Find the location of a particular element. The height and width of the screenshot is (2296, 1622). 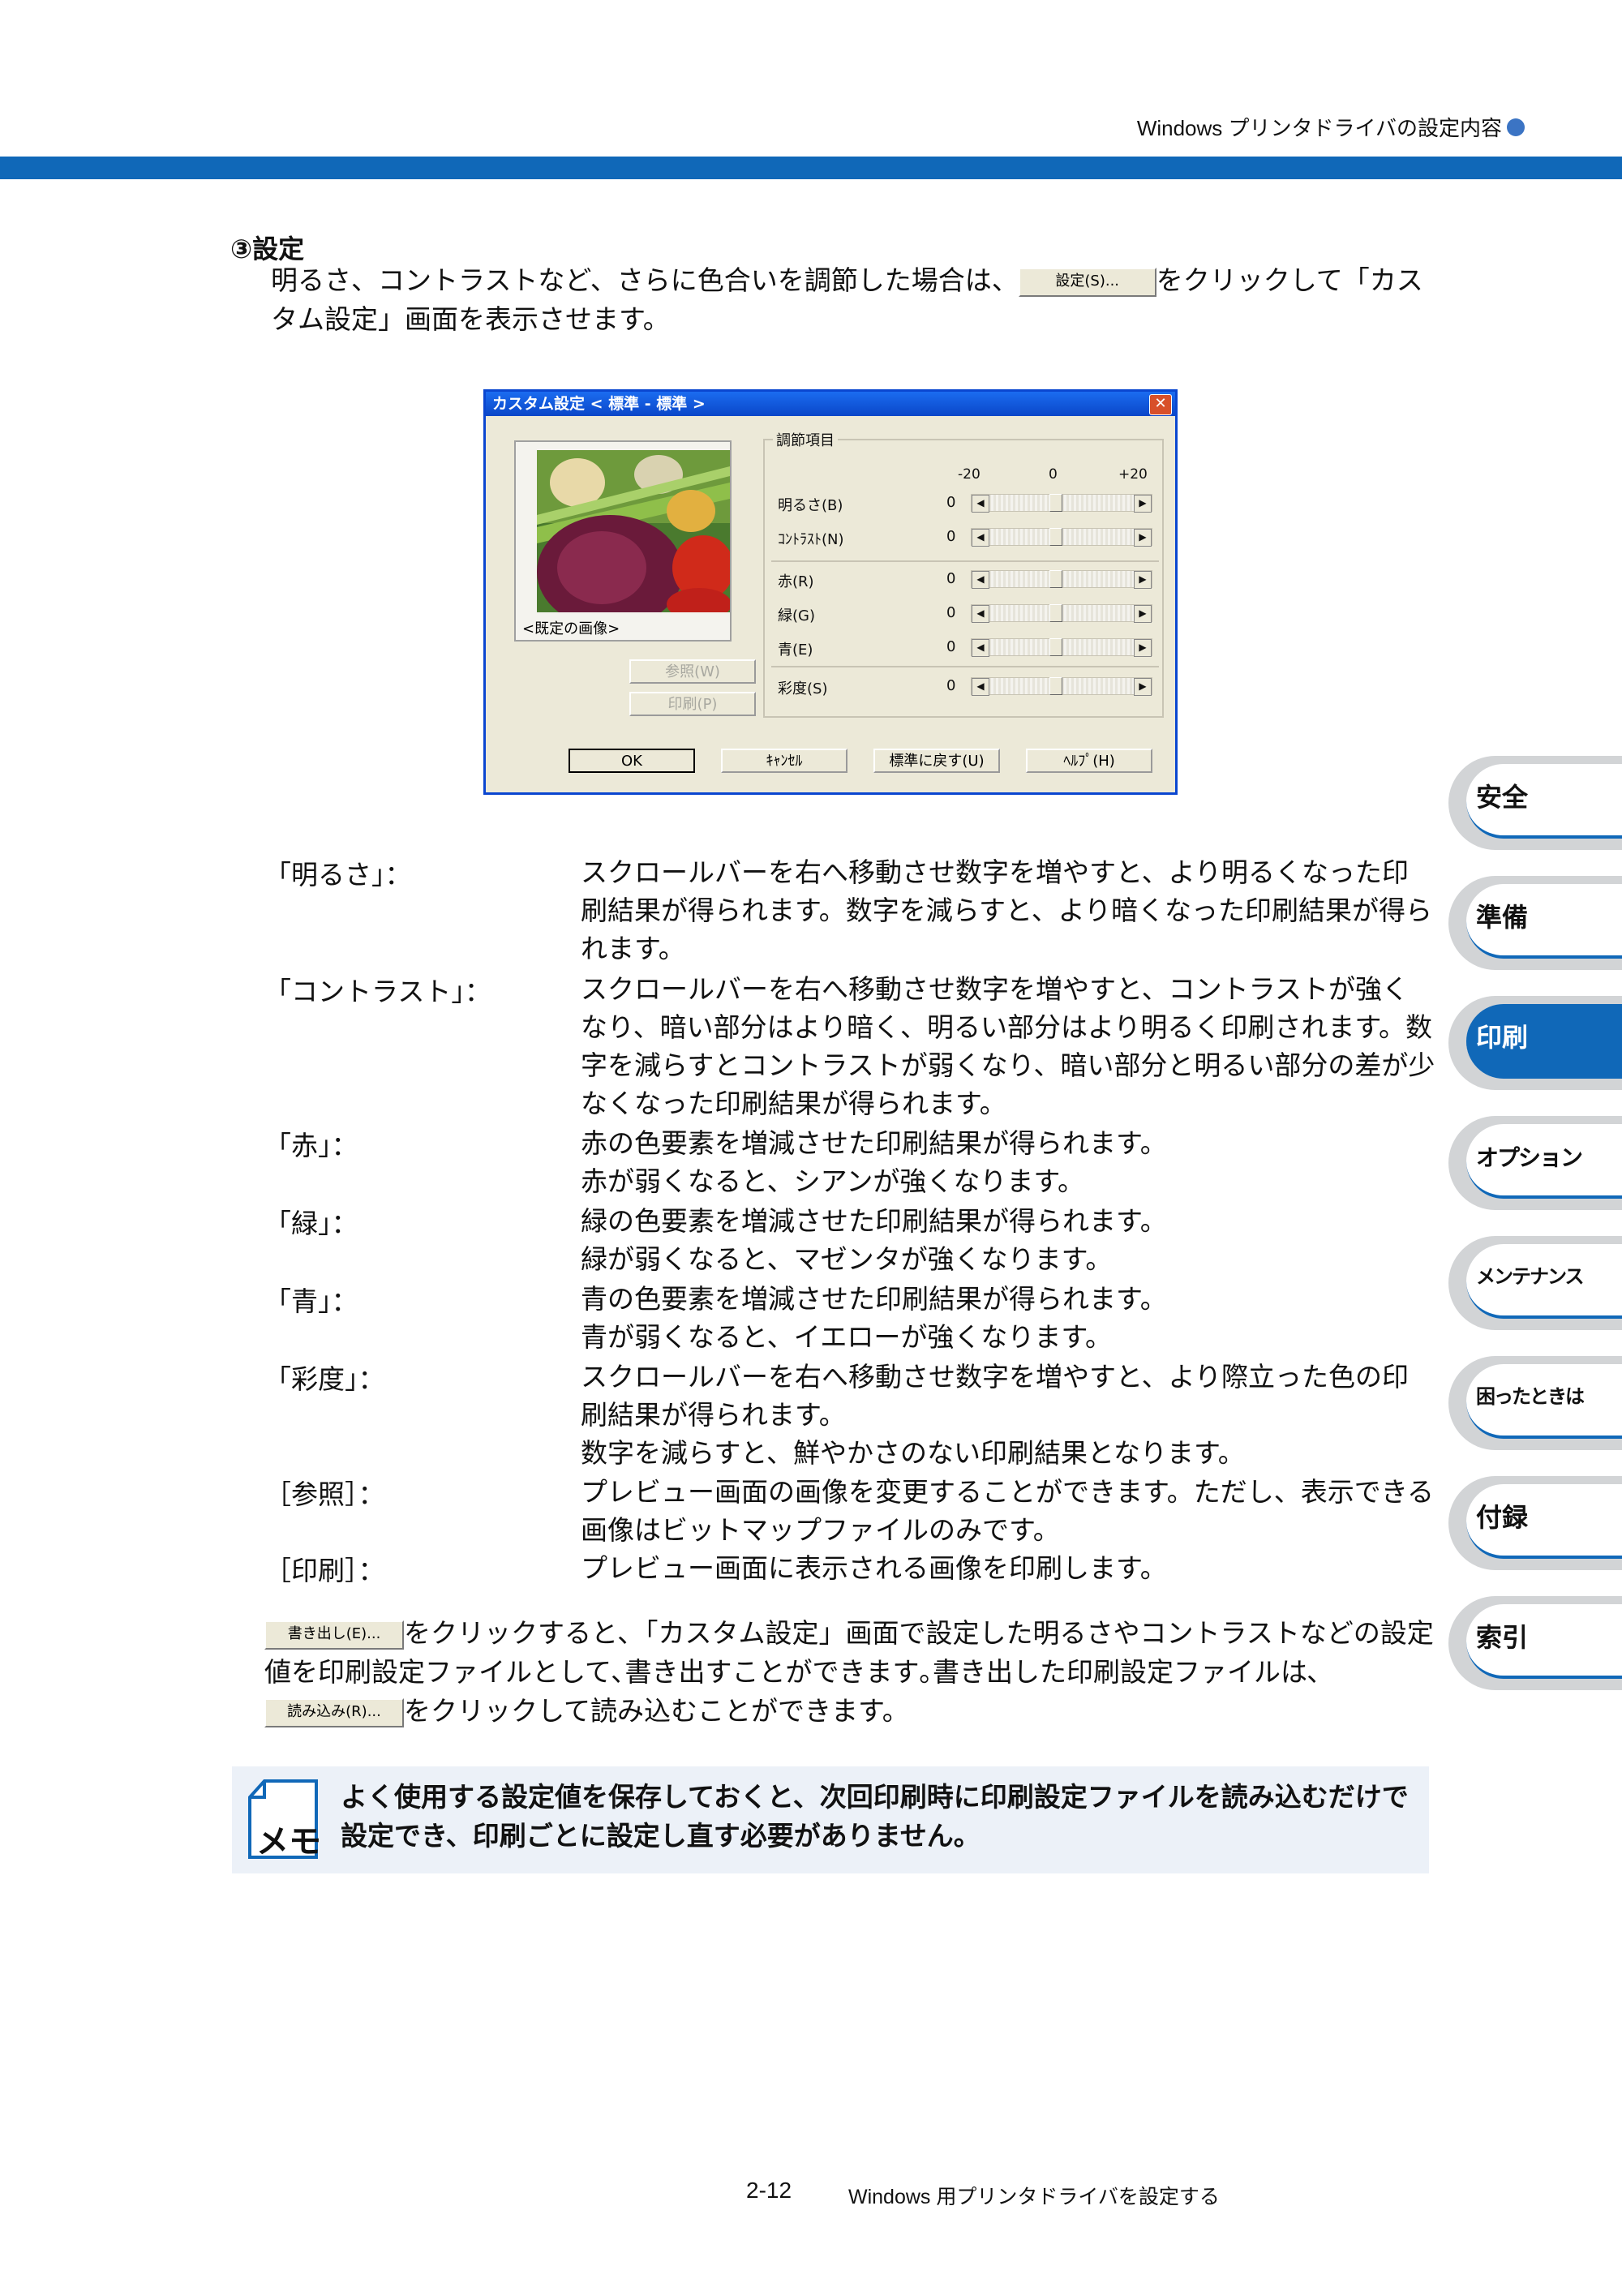

slider-label: 明るさ(B) is located at coordinates (811, 505).